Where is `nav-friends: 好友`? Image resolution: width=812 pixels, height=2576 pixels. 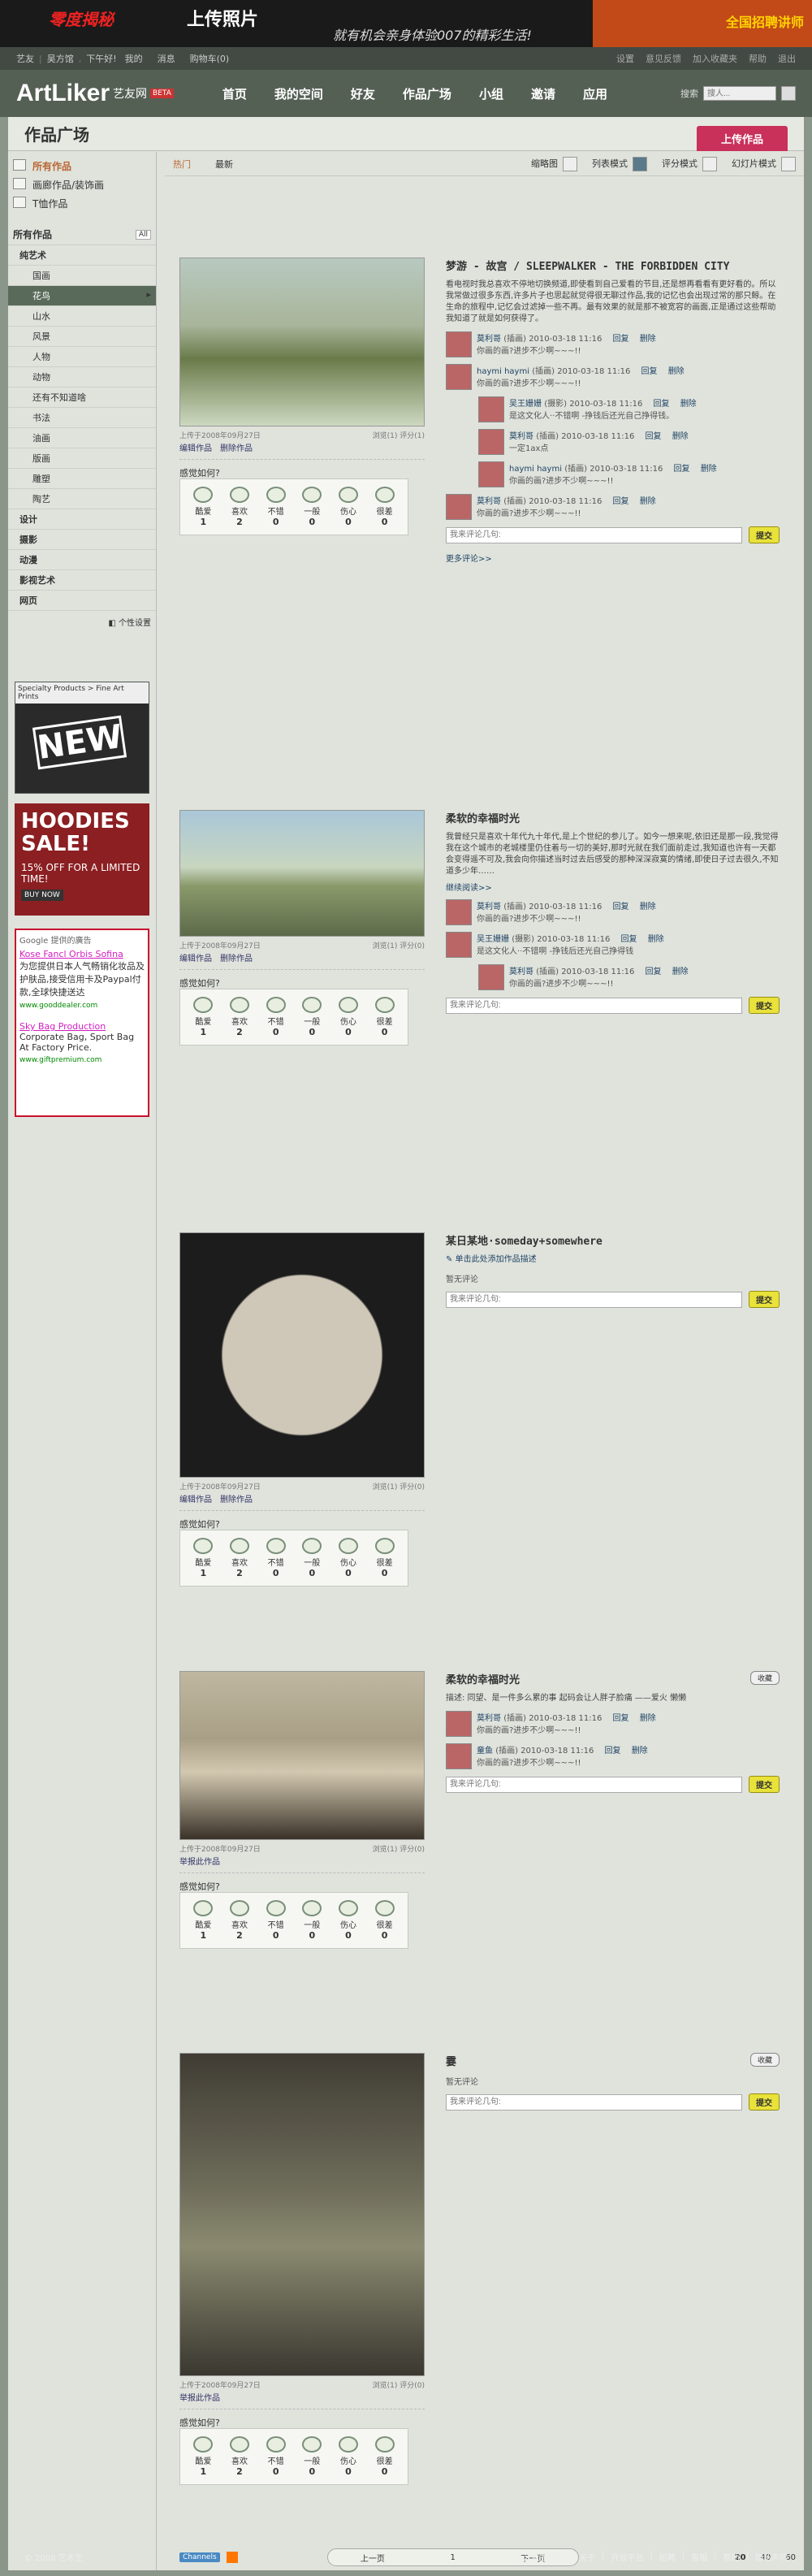 nav-friends: 好友 is located at coordinates (363, 93).